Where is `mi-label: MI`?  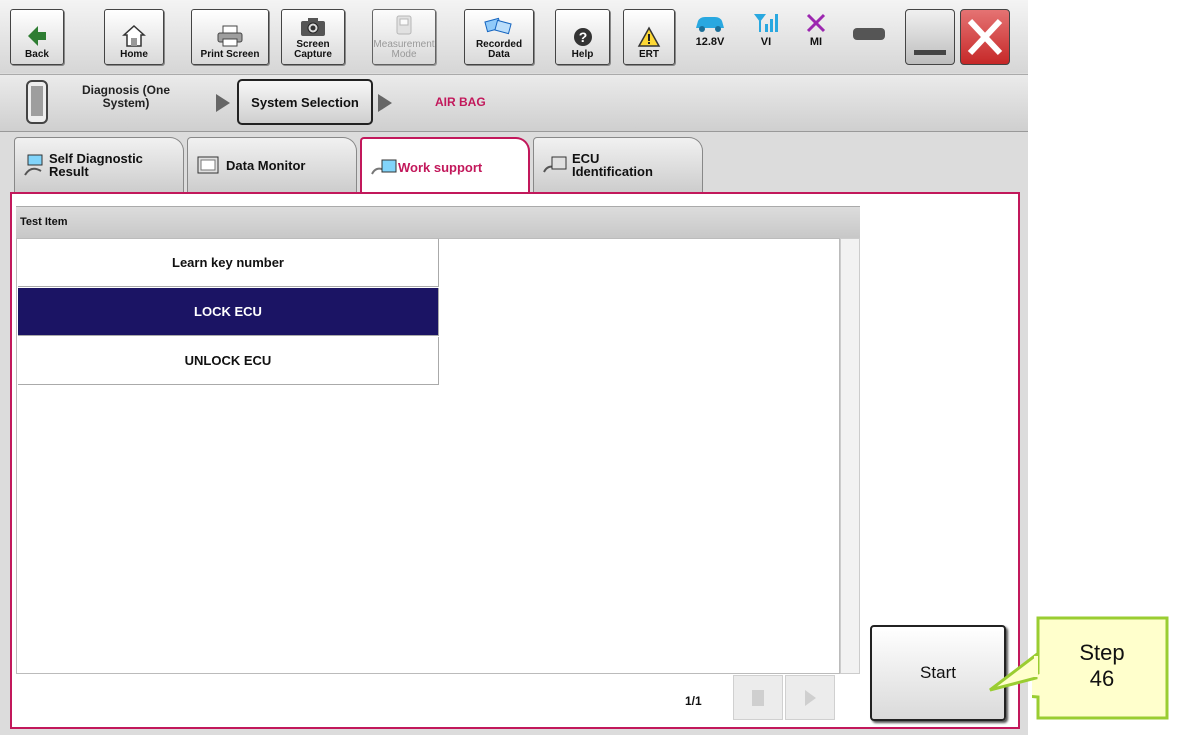 mi-label: MI is located at coordinates (816, 42).